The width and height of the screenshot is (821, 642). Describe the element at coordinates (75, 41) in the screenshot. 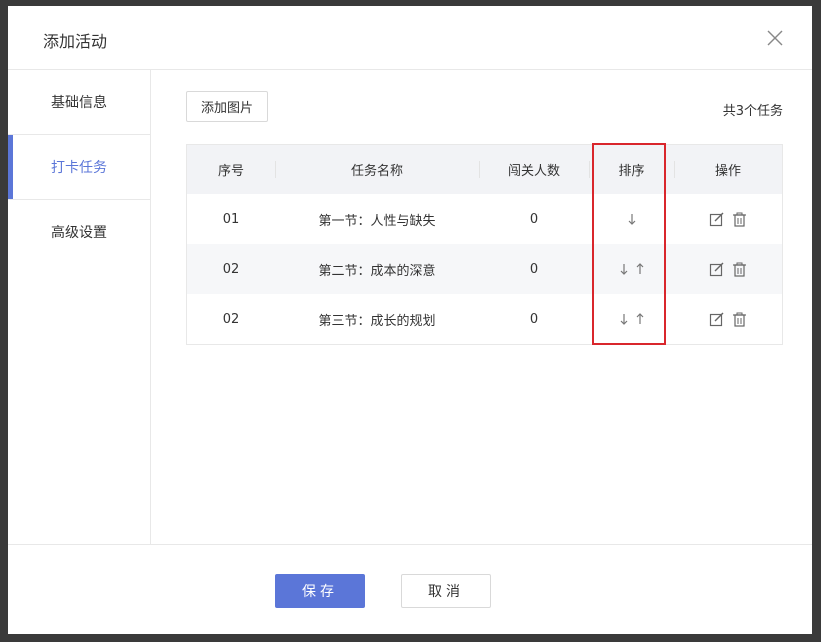

I see `dialog-title: 添加活动` at that location.